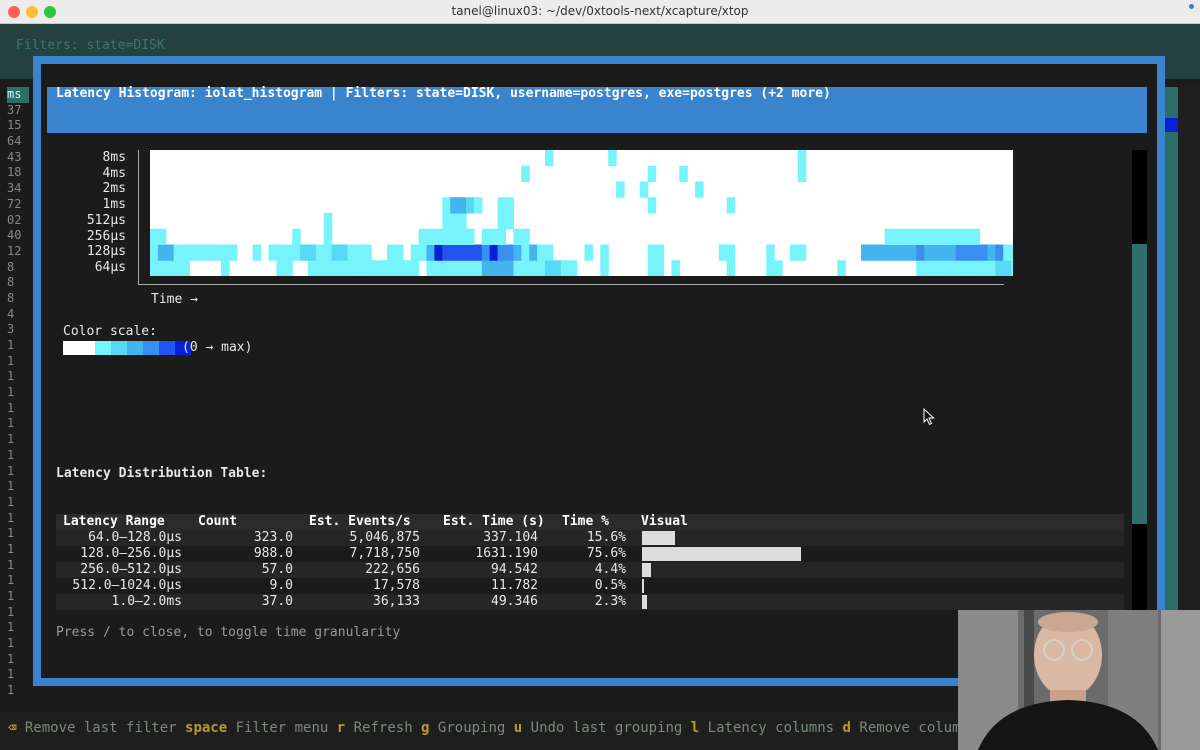 This screenshot has height=750, width=1200. What do you see at coordinates (11, 313) in the screenshot?
I see `background-cell: 4` at bounding box center [11, 313].